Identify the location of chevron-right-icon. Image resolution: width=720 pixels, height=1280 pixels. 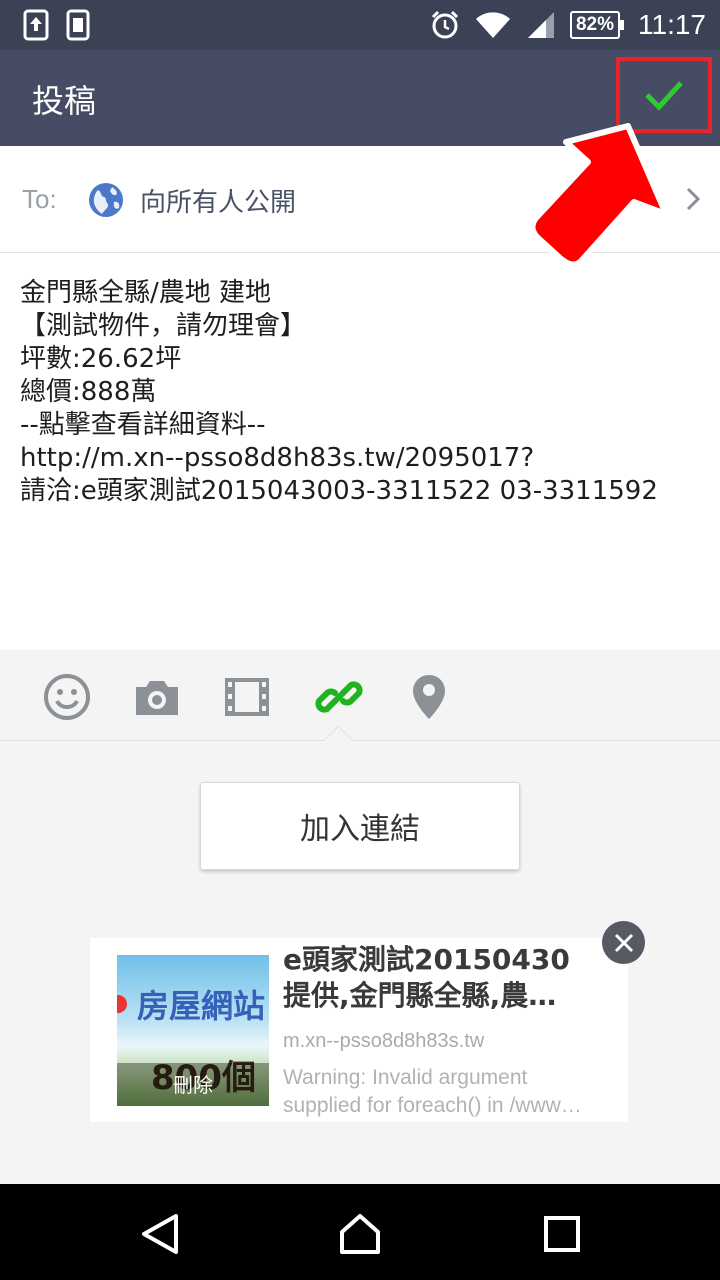
(693, 199).